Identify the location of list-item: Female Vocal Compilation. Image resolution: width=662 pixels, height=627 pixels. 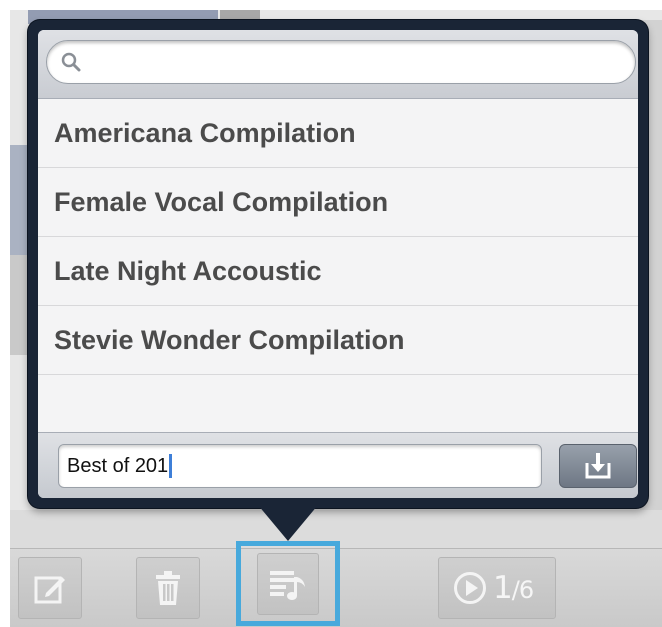
(338, 202).